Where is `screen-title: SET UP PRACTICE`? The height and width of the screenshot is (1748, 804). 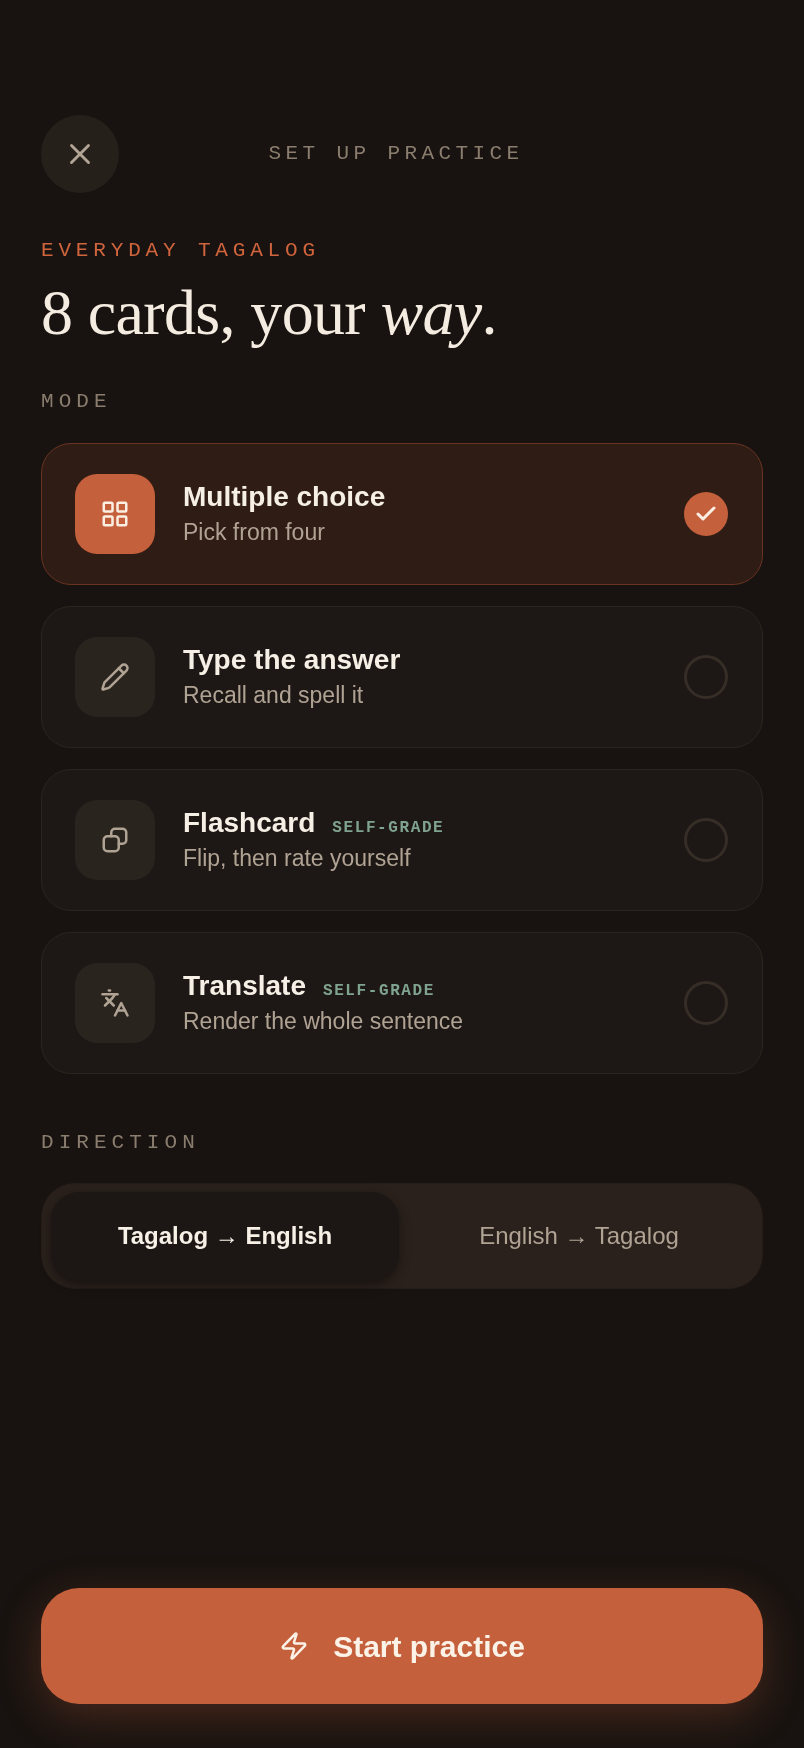 screen-title: SET UP PRACTICE is located at coordinates (396, 154).